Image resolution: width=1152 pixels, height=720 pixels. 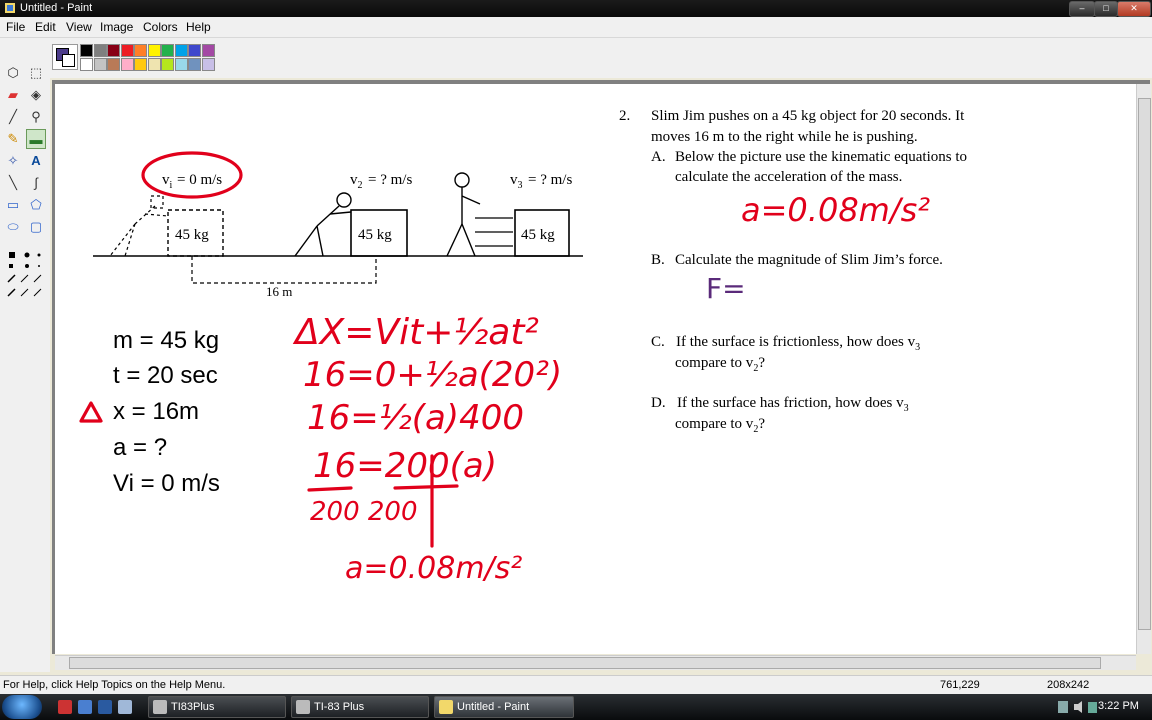 I want to click on hw-line-3: 16=½(a)400, so click(x=415, y=418).